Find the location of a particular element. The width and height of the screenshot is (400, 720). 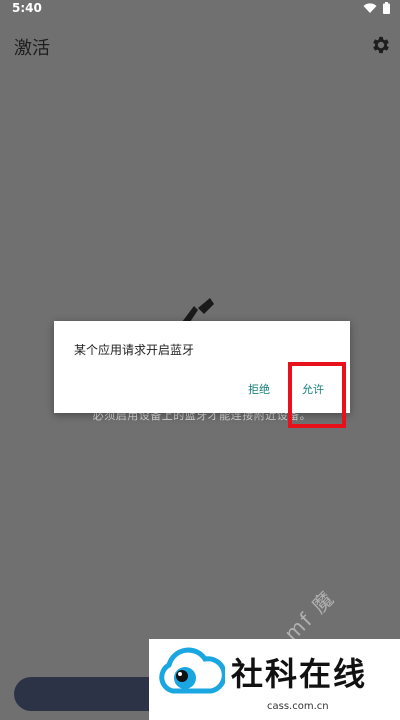

app-bar: 激活 is located at coordinates (200, 46).